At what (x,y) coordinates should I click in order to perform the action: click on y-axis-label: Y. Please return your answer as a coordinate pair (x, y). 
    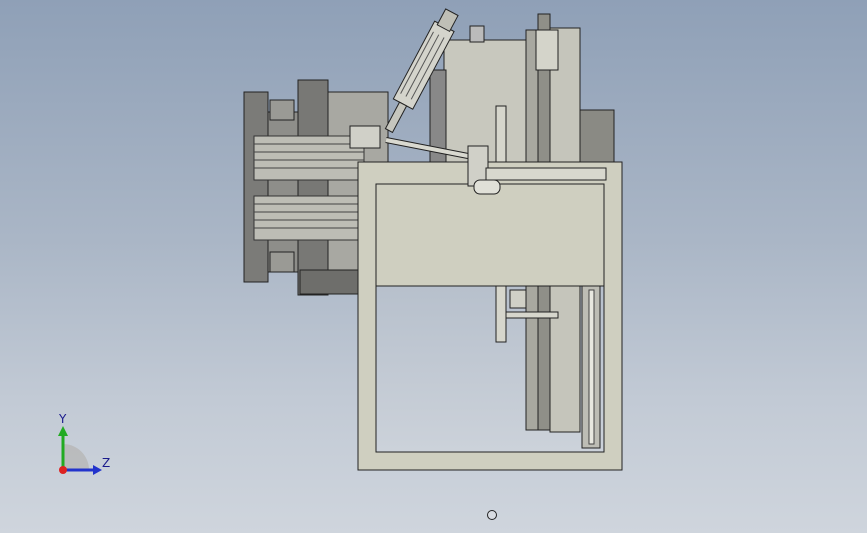
    Looking at the image, I should click on (63, 419).